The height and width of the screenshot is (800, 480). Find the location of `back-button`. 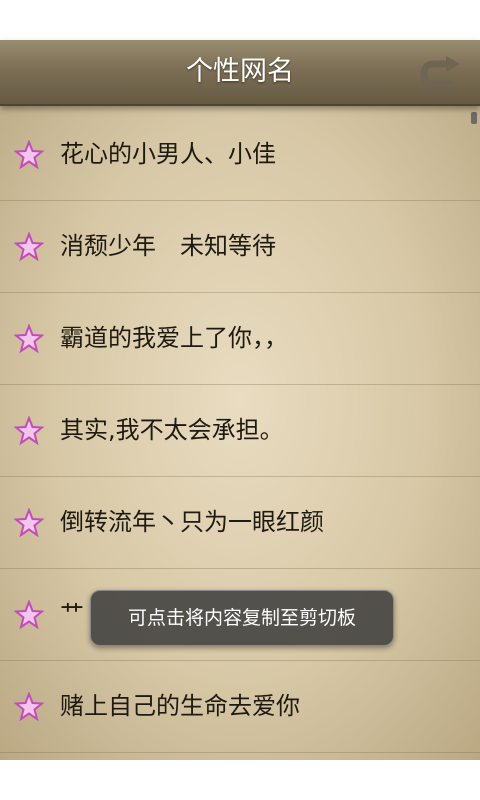

back-button is located at coordinates (442, 72).